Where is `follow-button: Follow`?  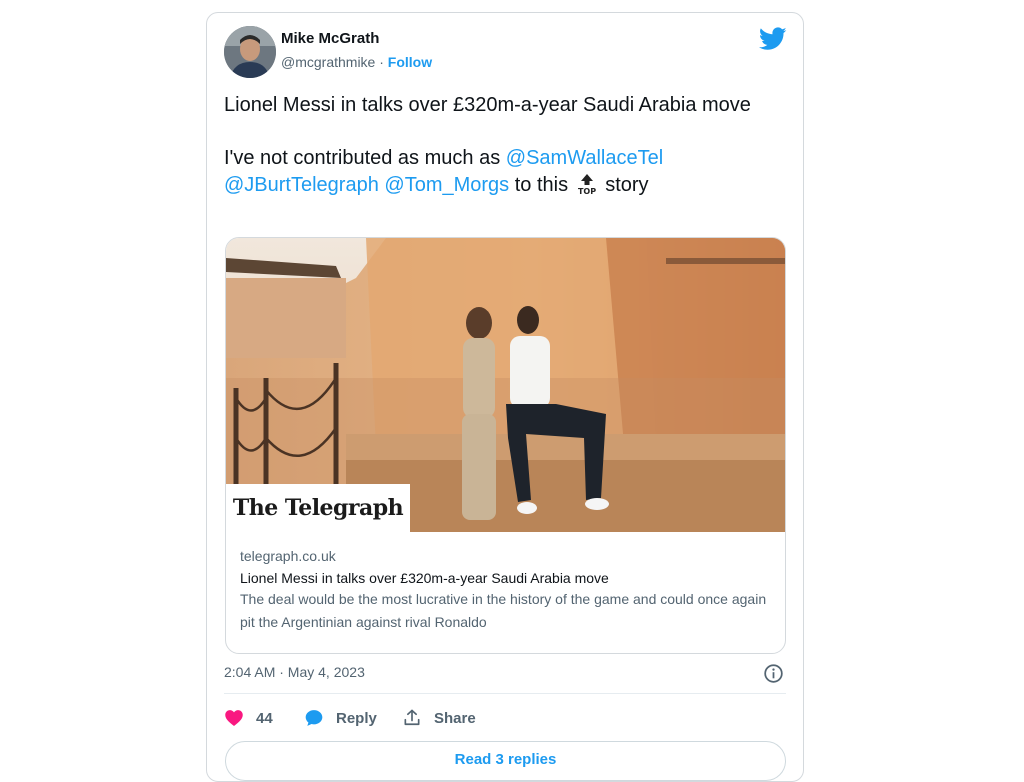 follow-button: Follow is located at coordinates (410, 62).